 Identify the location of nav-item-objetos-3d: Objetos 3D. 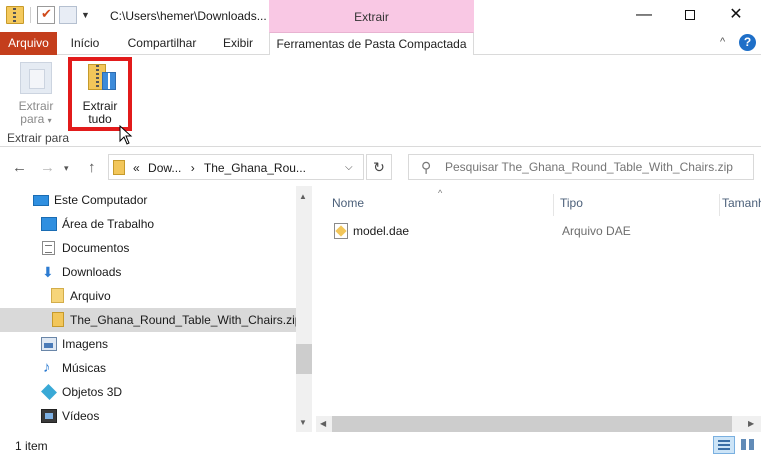
(148, 392).